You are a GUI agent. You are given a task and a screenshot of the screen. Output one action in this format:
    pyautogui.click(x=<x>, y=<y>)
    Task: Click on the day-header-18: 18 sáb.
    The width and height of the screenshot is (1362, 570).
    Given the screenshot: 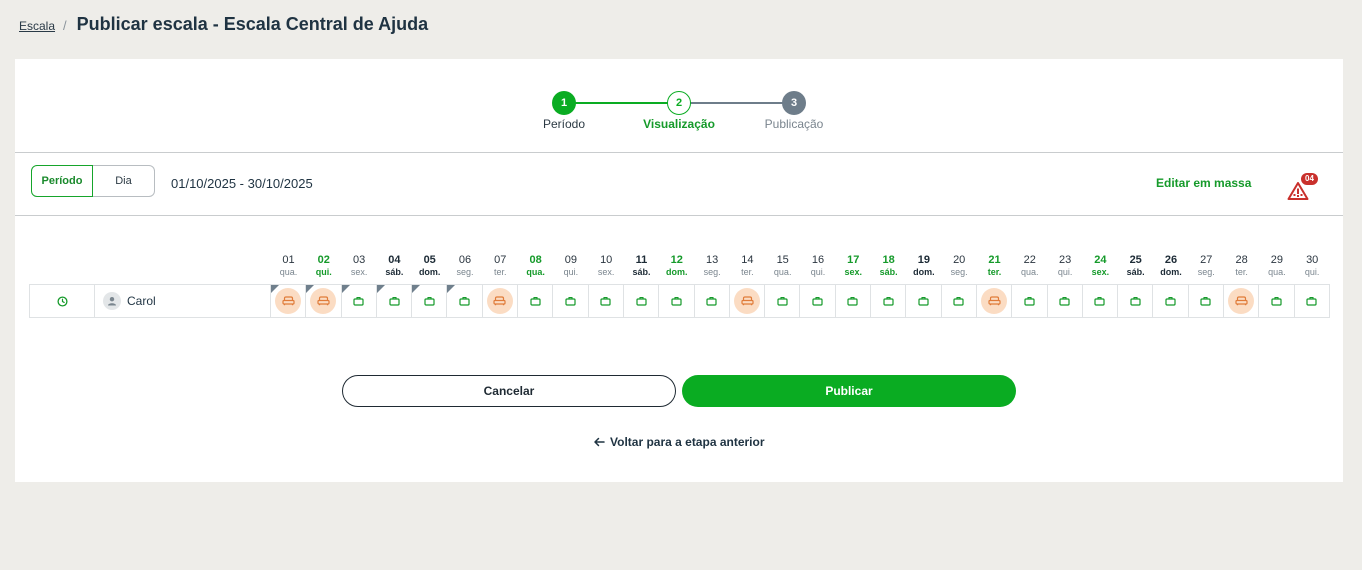 What is the action you would take?
    pyautogui.click(x=888, y=266)
    